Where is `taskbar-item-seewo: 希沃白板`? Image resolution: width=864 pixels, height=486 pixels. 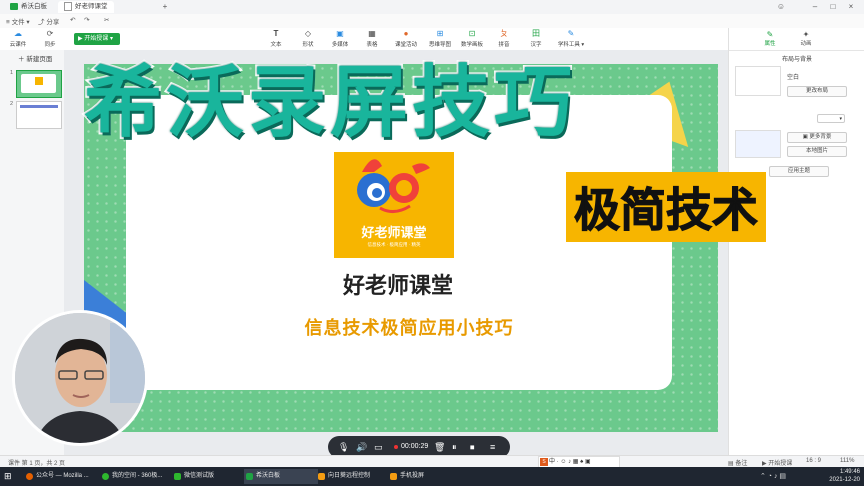 taskbar-item-seewo: 希沃白板 is located at coordinates (281, 476).